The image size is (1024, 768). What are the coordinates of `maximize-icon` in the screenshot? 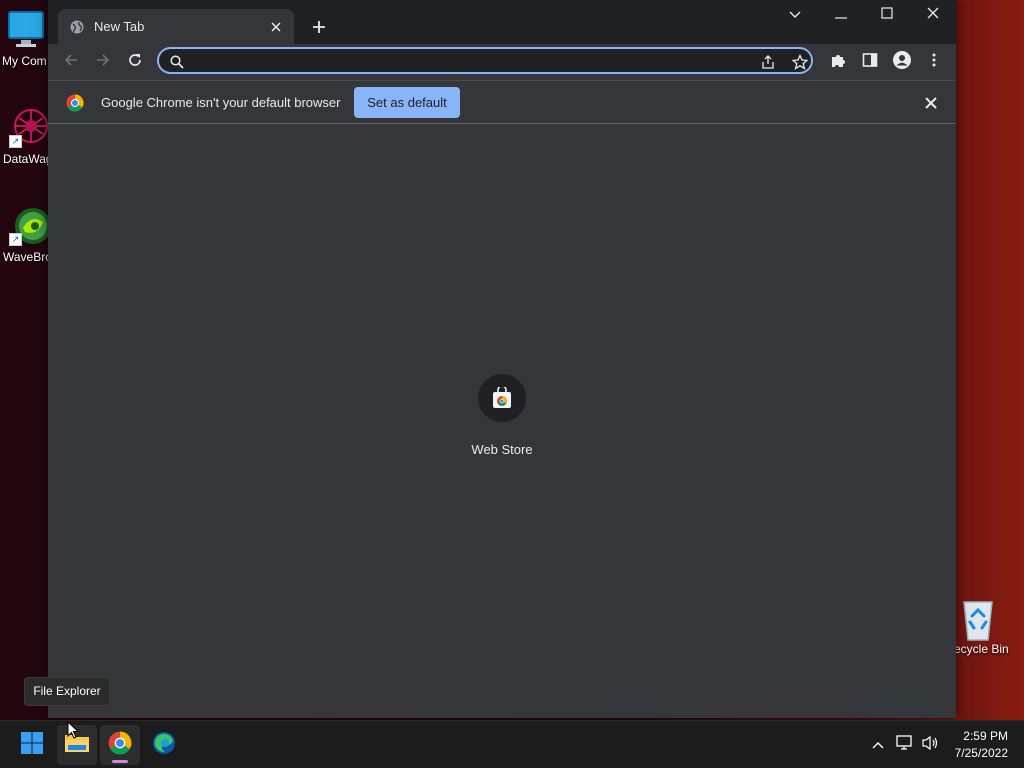 It's located at (887, 15).